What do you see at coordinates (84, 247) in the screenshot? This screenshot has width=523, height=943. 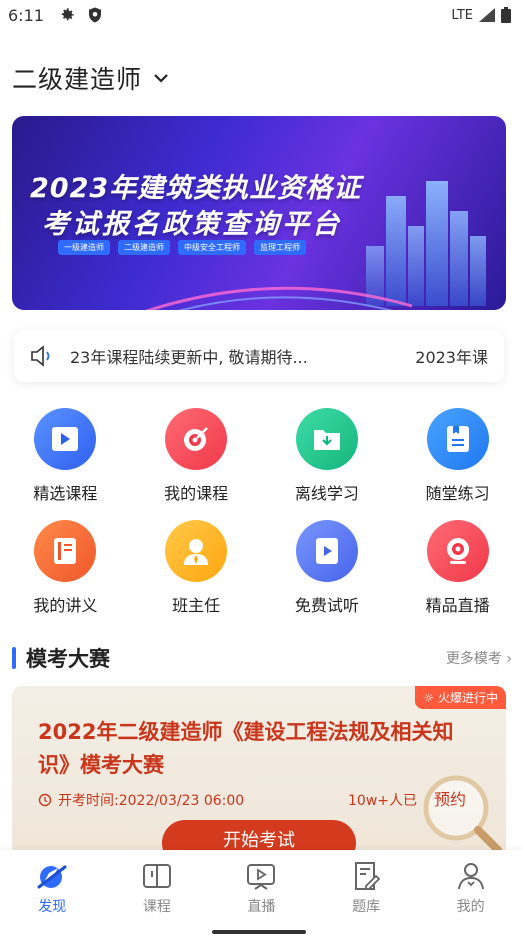 I see `banner-tag: 一级建造师` at bounding box center [84, 247].